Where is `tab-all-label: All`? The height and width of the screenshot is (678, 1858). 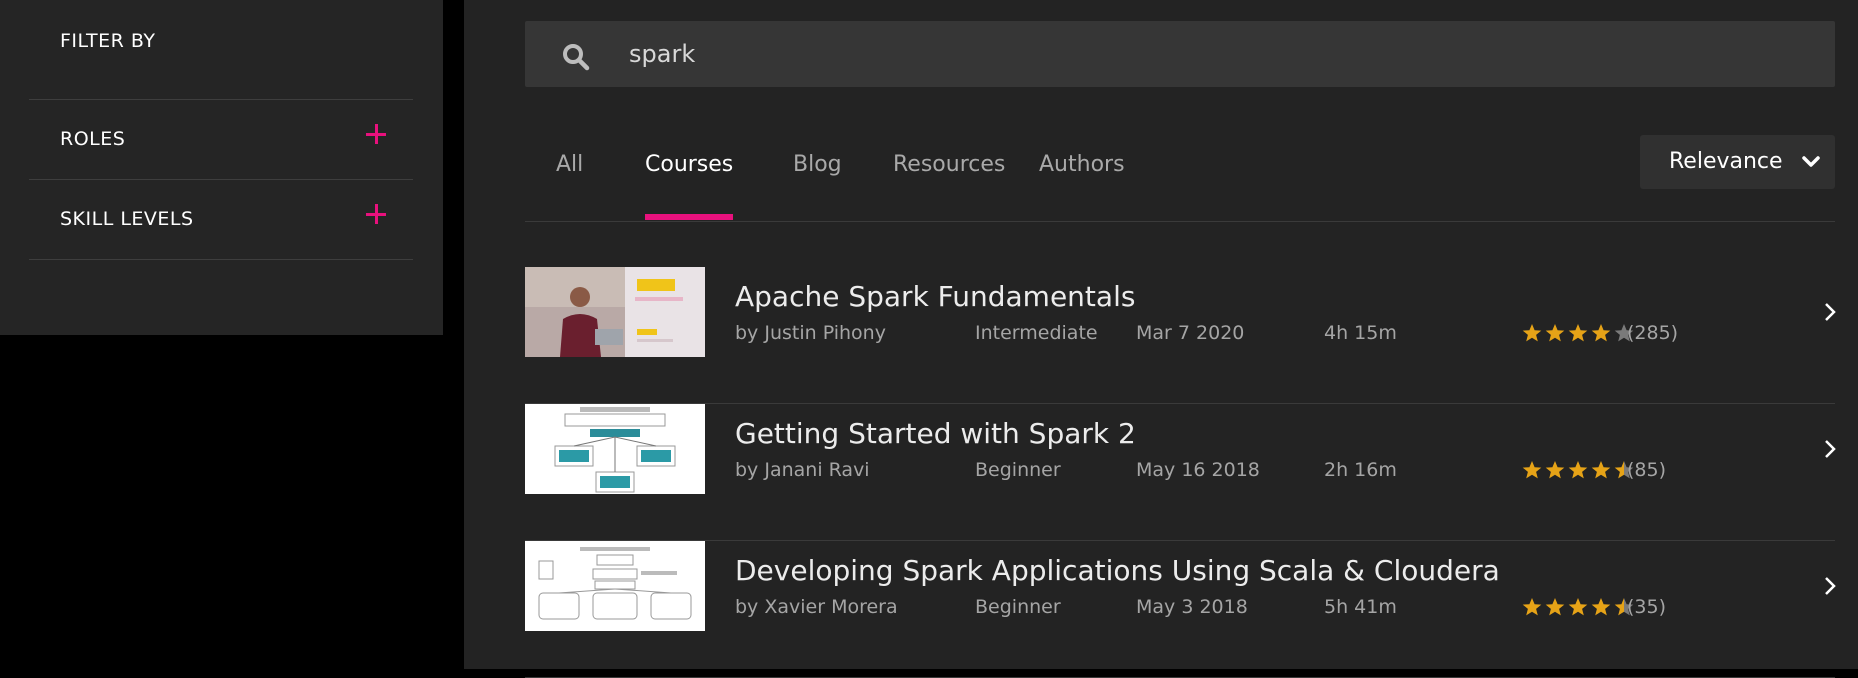
tab-all-label: All is located at coordinates (570, 164).